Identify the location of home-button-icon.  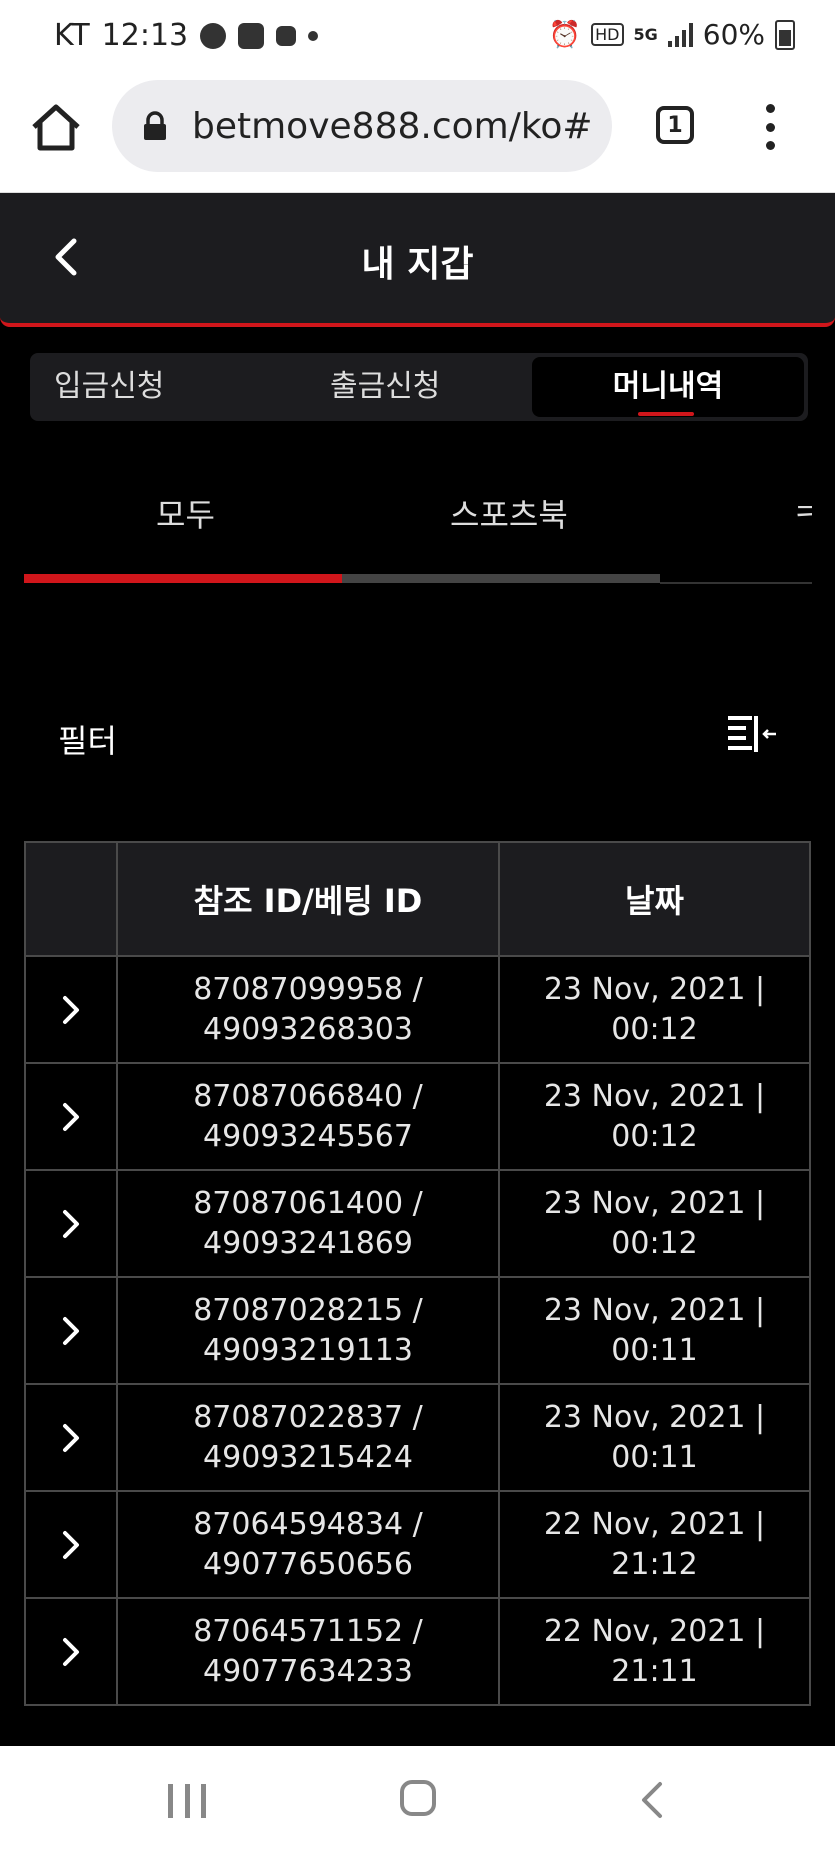
(418, 1798).